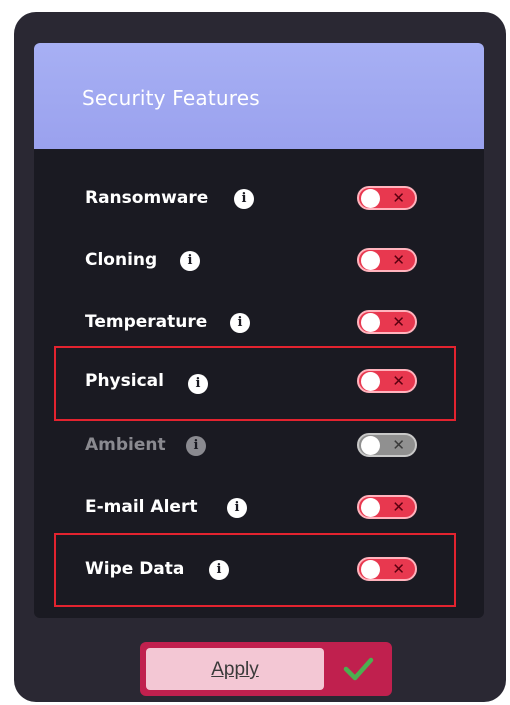  What do you see at coordinates (259, 200) in the screenshot?
I see `feature-row-ransomware: Ransomware i ✕` at bounding box center [259, 200].